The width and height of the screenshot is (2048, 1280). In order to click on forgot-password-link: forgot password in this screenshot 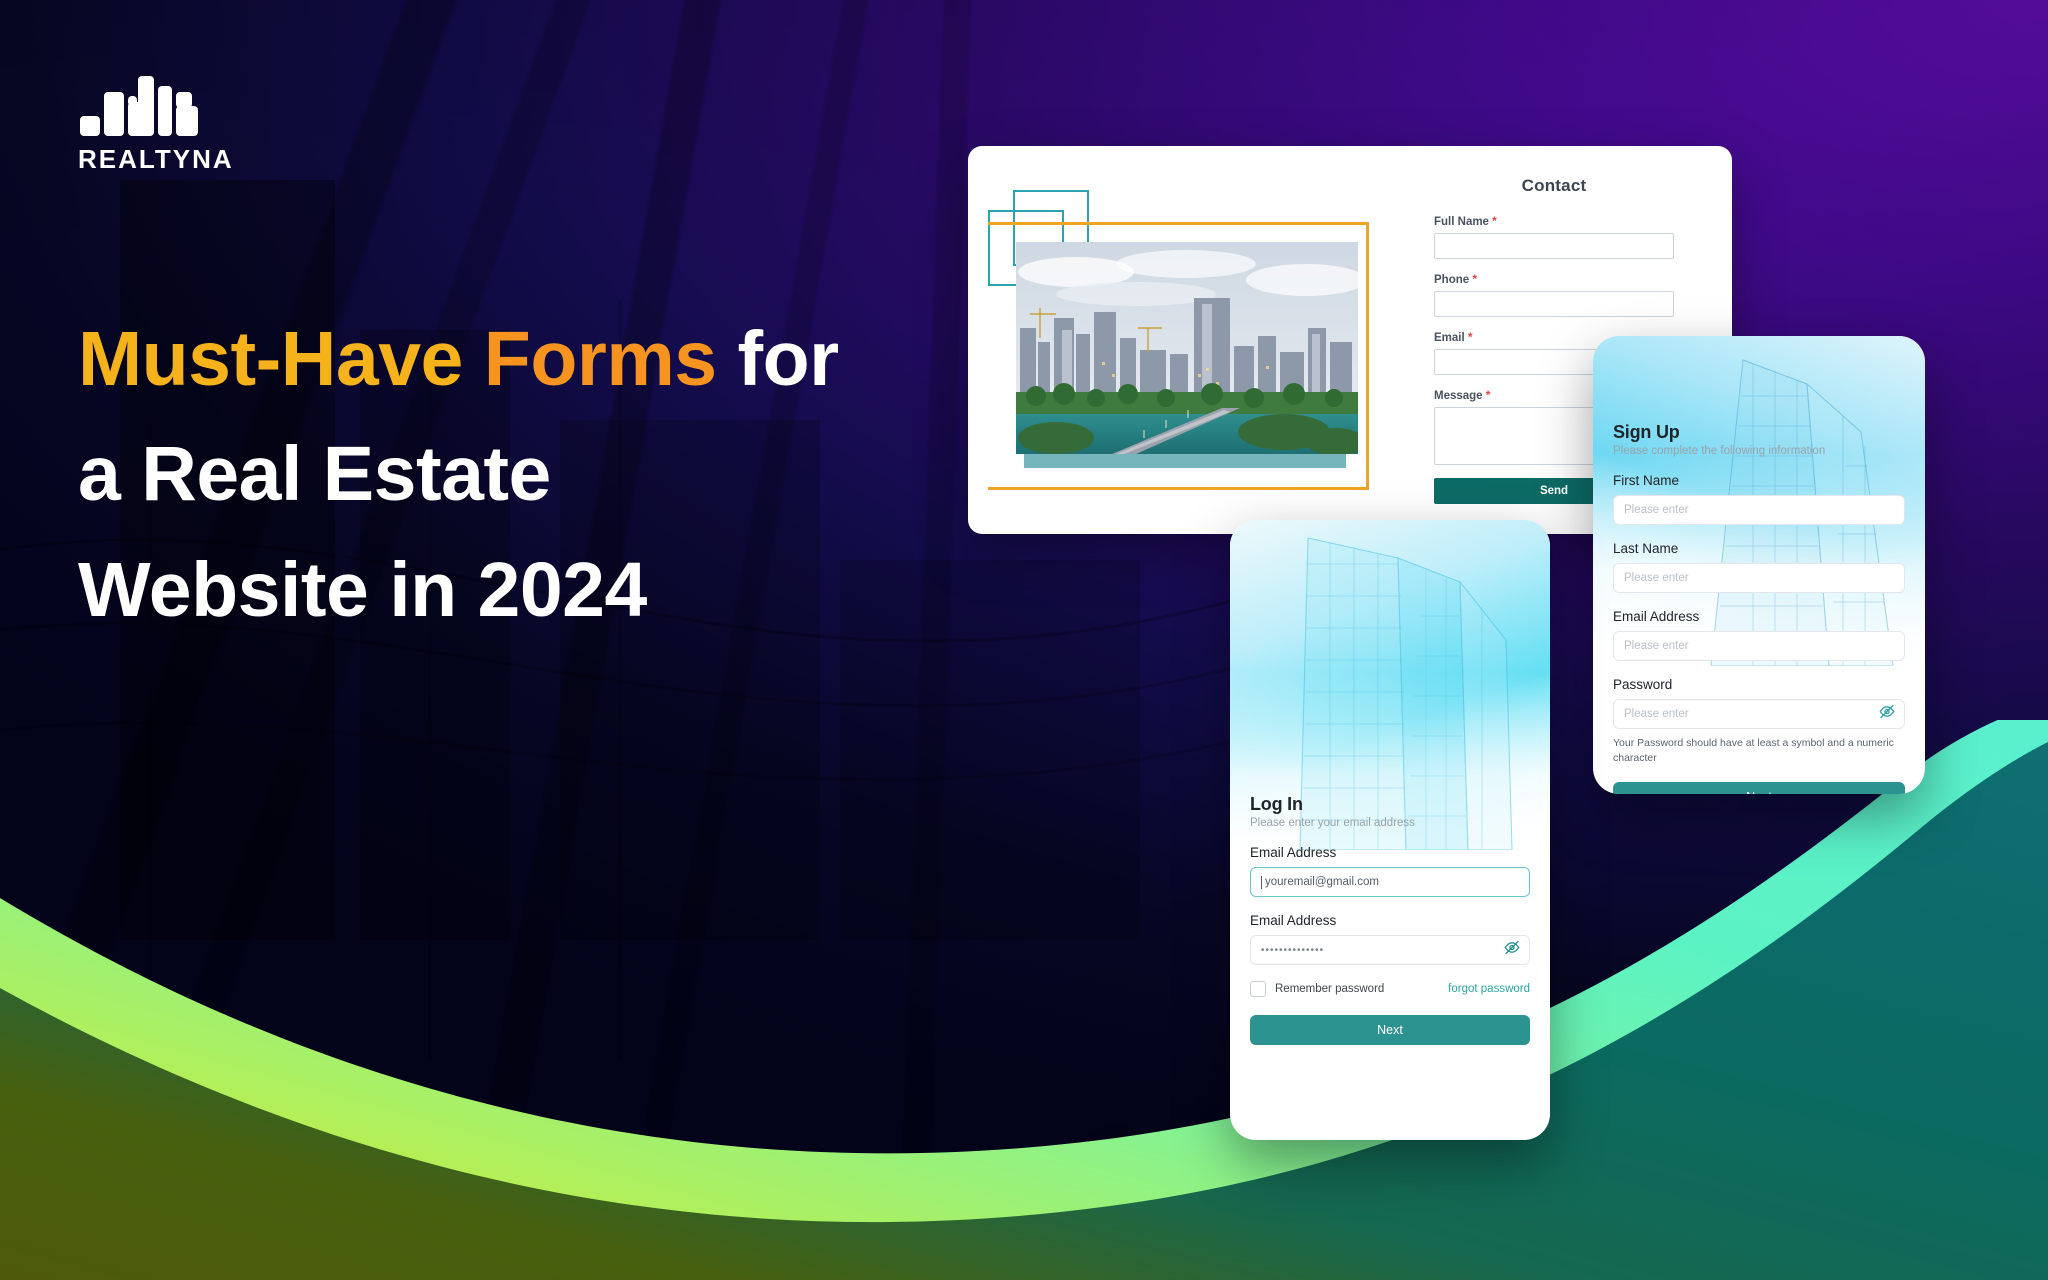, I will do `click(1489, 989)`.